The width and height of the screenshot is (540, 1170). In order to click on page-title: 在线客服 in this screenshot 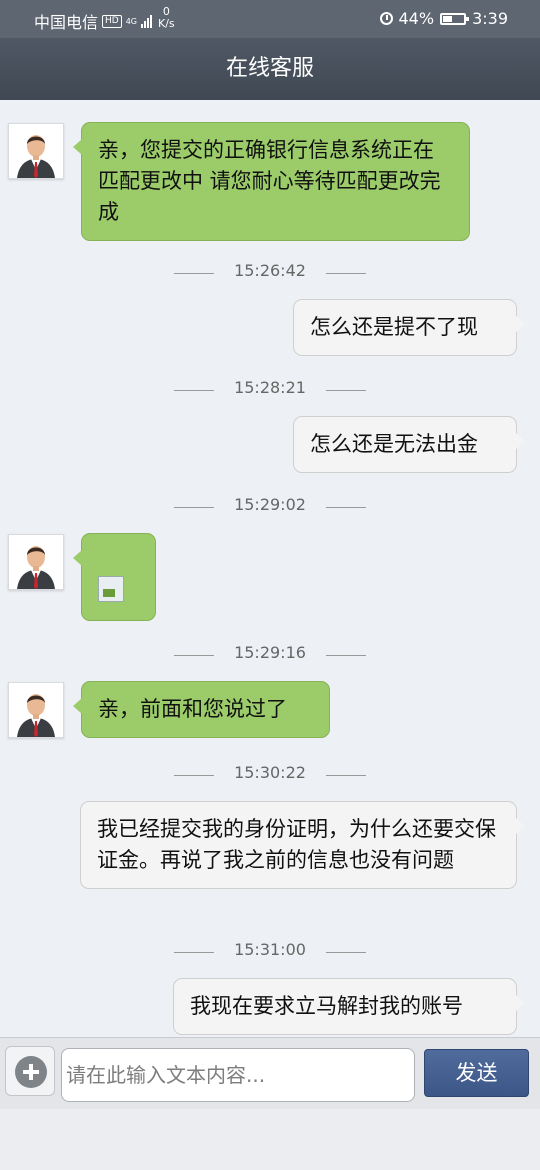, I will do `click(269, 68)`.